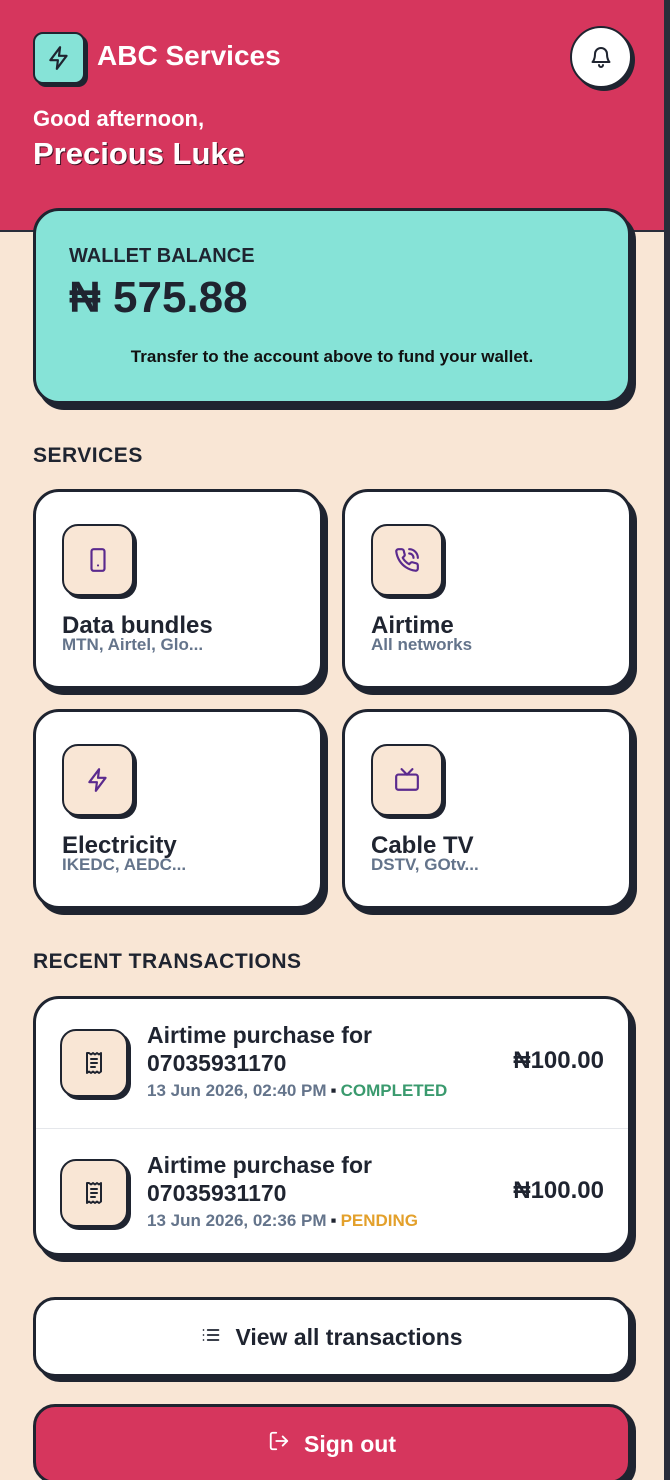 The height and width of the screenshot is (1480, 670). I want to click on status-badge: COMPLETED, so click(394, 1090).